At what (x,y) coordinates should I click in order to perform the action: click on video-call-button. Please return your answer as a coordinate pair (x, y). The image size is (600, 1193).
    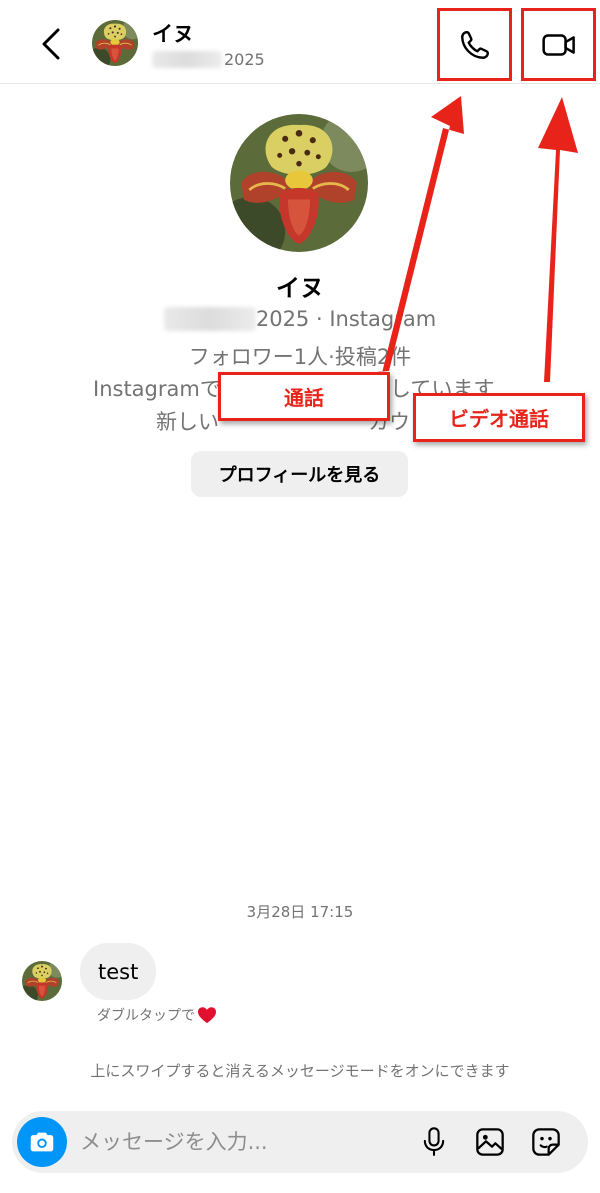
    Looking at the image, I should click on (558, 44).